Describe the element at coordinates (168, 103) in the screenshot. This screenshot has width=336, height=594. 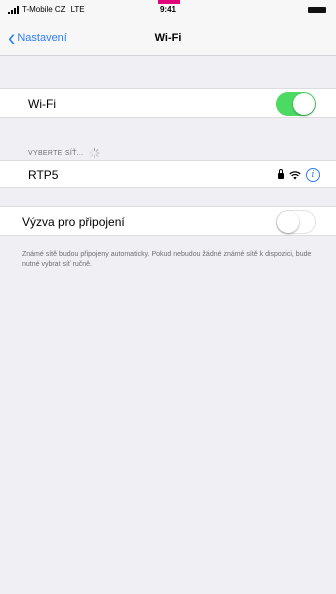
I see `wifi-row: Wi-Fi` at that location.